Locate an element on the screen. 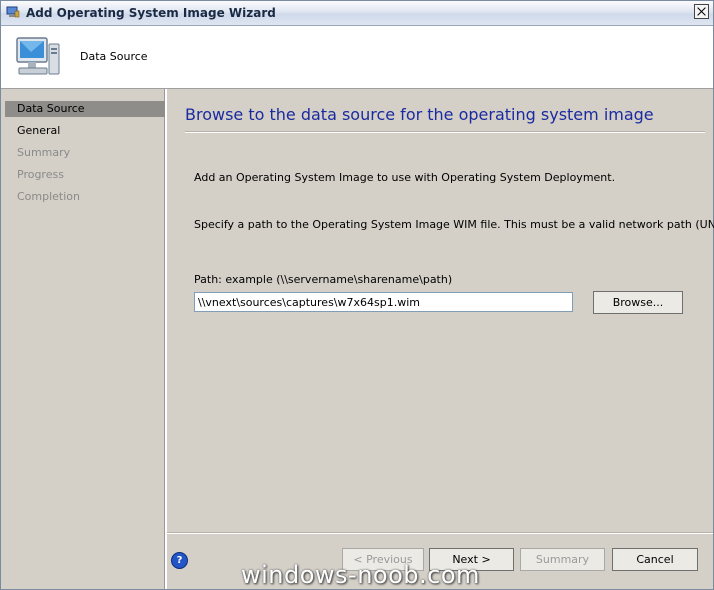  computer-icon is located at coordinates (38, 56).